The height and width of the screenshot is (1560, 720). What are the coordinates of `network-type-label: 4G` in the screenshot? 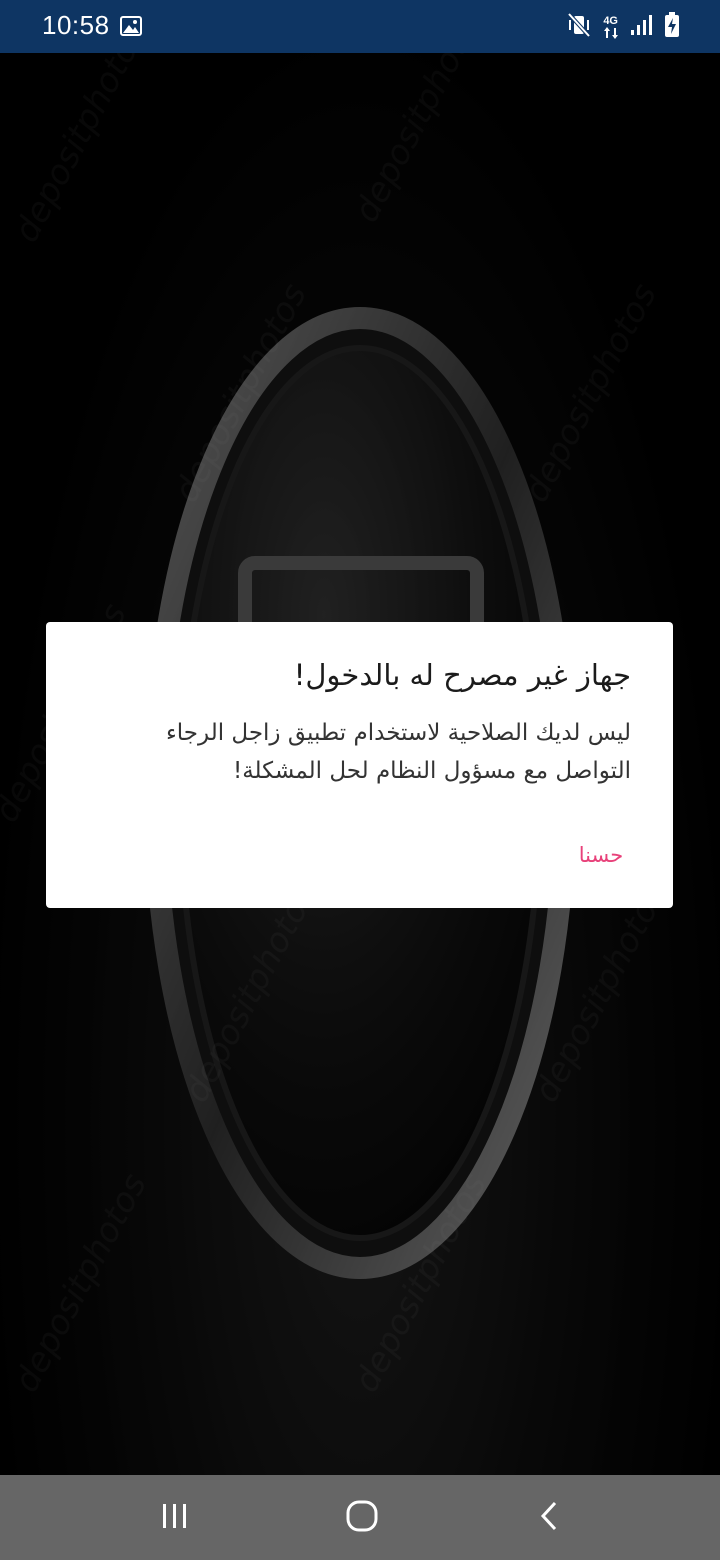 It's located at (610, 21).